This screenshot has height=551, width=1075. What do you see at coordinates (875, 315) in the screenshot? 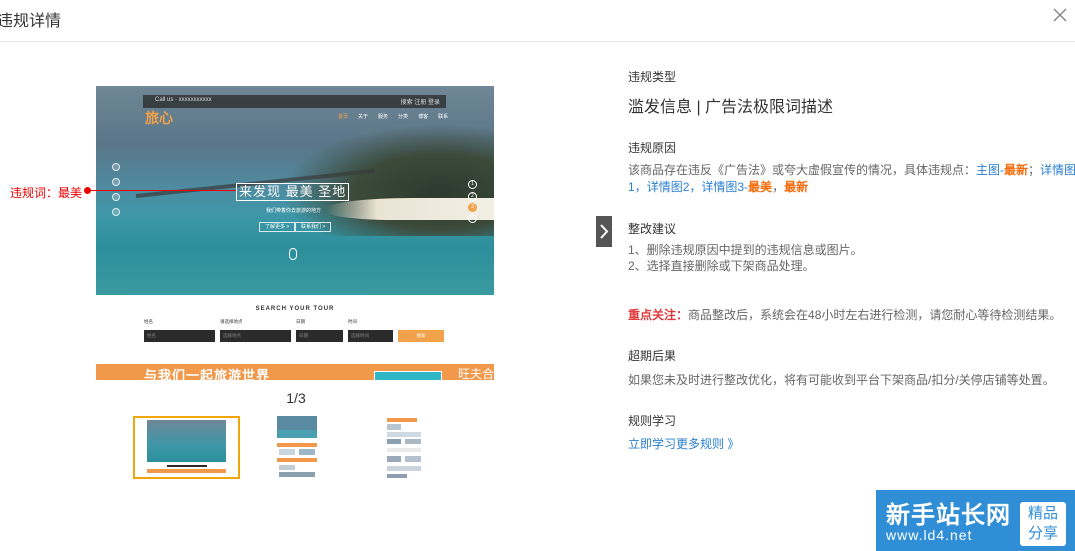
I see `focus-text: 商品整改后，系统会在48小时左右进行检测，请您耐心等待检测结果。` at bounding box center [875, 315].